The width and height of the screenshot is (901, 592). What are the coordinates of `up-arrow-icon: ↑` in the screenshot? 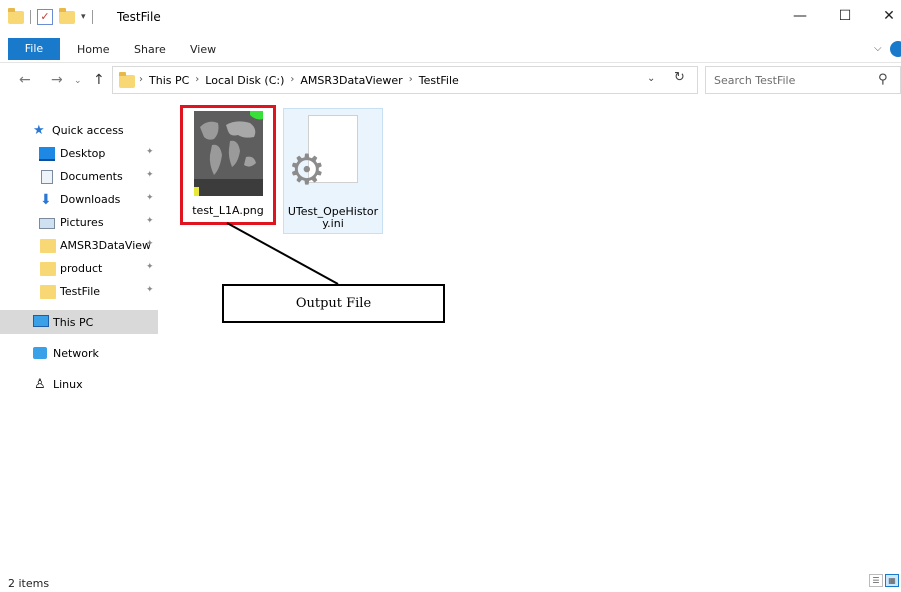 It's located at (99, 80).